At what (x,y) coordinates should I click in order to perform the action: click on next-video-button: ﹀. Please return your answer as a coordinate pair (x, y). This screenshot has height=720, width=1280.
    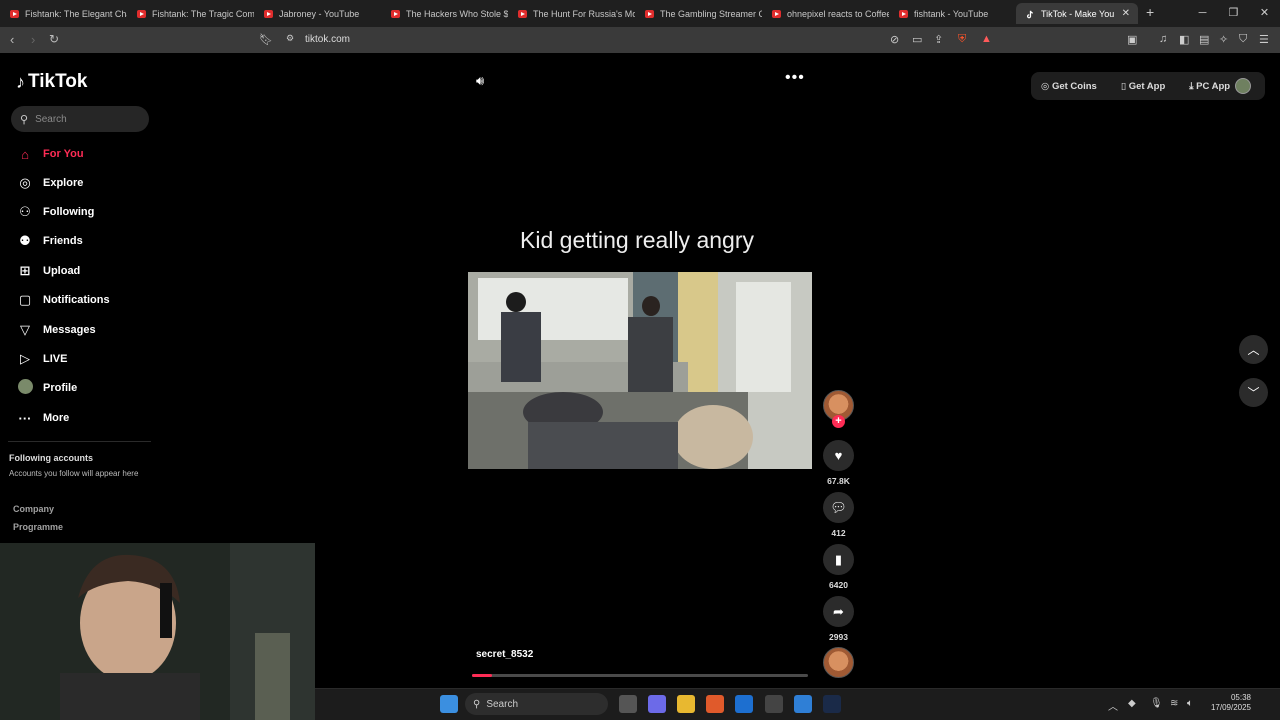
    Looking at the image, I should click on (1253, 392).